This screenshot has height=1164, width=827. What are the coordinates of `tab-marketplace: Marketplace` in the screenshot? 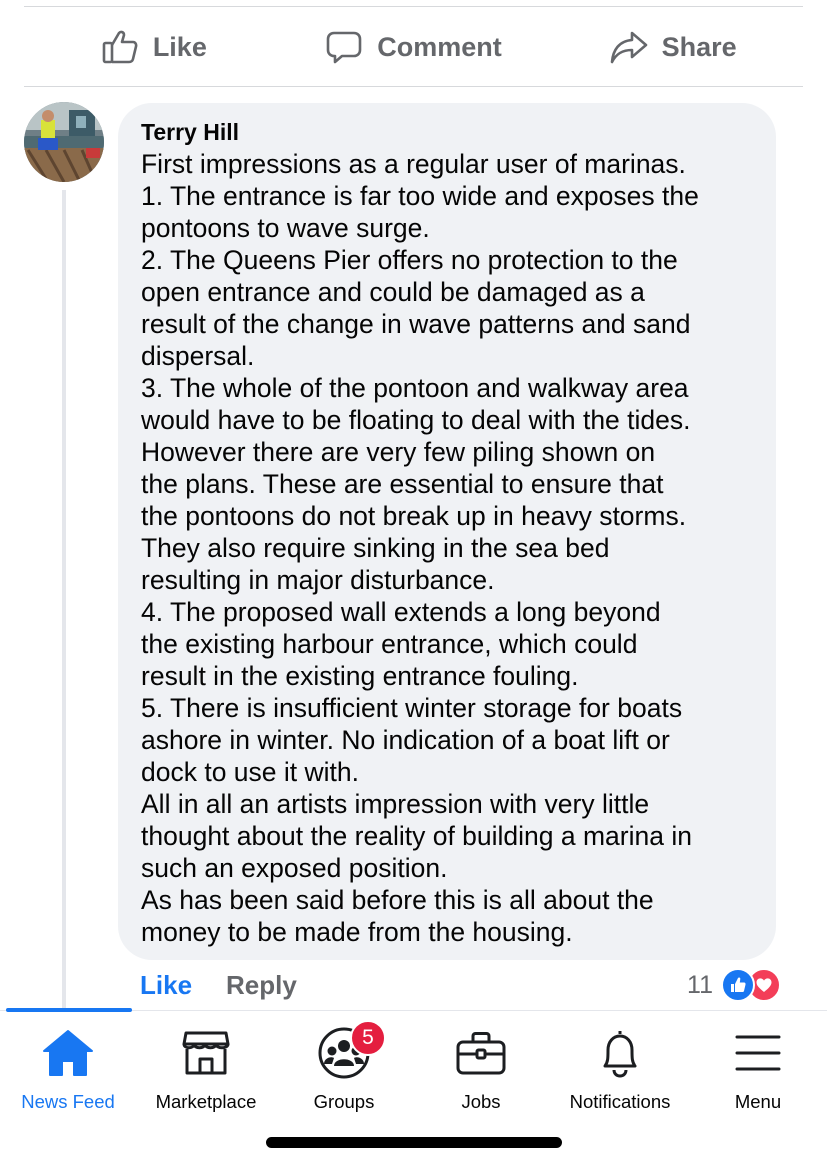 It's located at (206, 1067).